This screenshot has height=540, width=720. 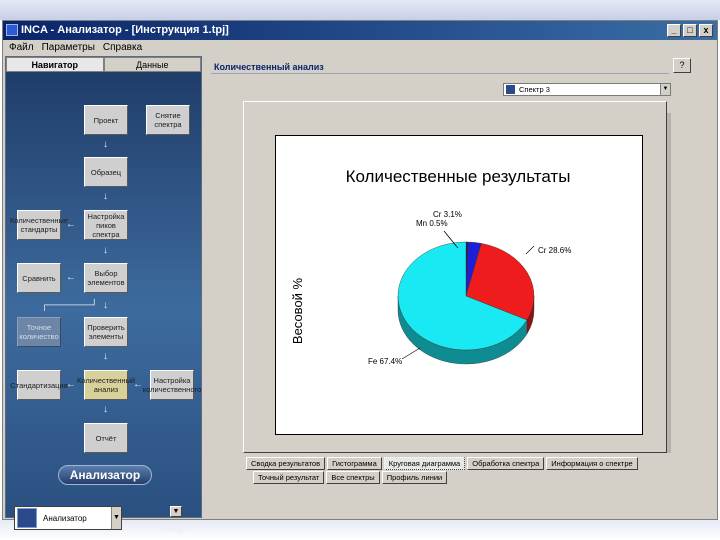 What do you see at coordinates (674, 30) in the screenshot?
I see `minimize-button: _` at bounding box center [674, 30].